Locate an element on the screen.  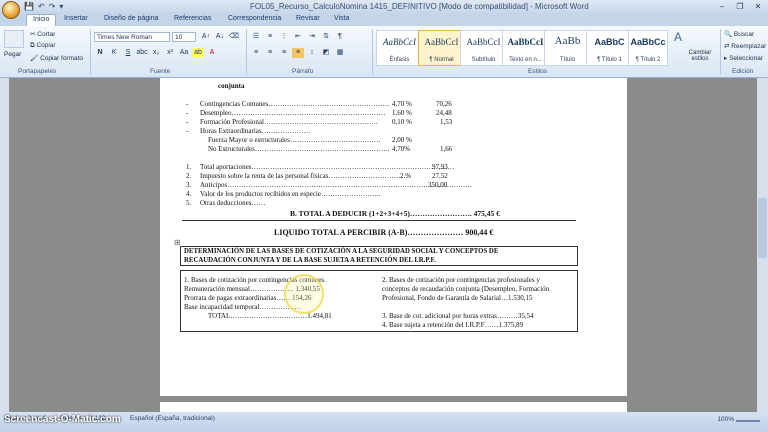
table-move-handle-icon: ⊞ is located at coordinates (177, 242).